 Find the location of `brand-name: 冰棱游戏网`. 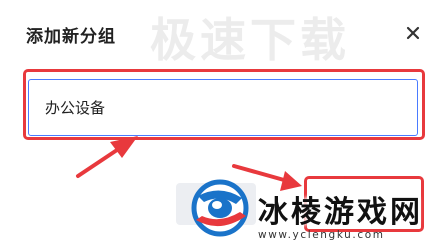

brand-name: 冰棱游戏网 is located at coordinates (340, 212).